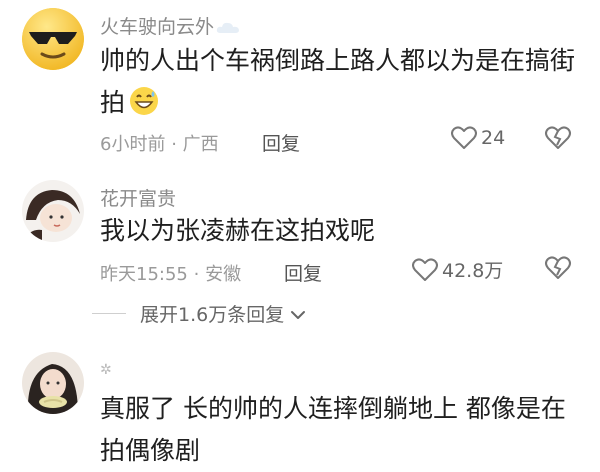  Describe the element at coordinates (228, 28) in the screenshot. I see `cloud-icon` at that location.